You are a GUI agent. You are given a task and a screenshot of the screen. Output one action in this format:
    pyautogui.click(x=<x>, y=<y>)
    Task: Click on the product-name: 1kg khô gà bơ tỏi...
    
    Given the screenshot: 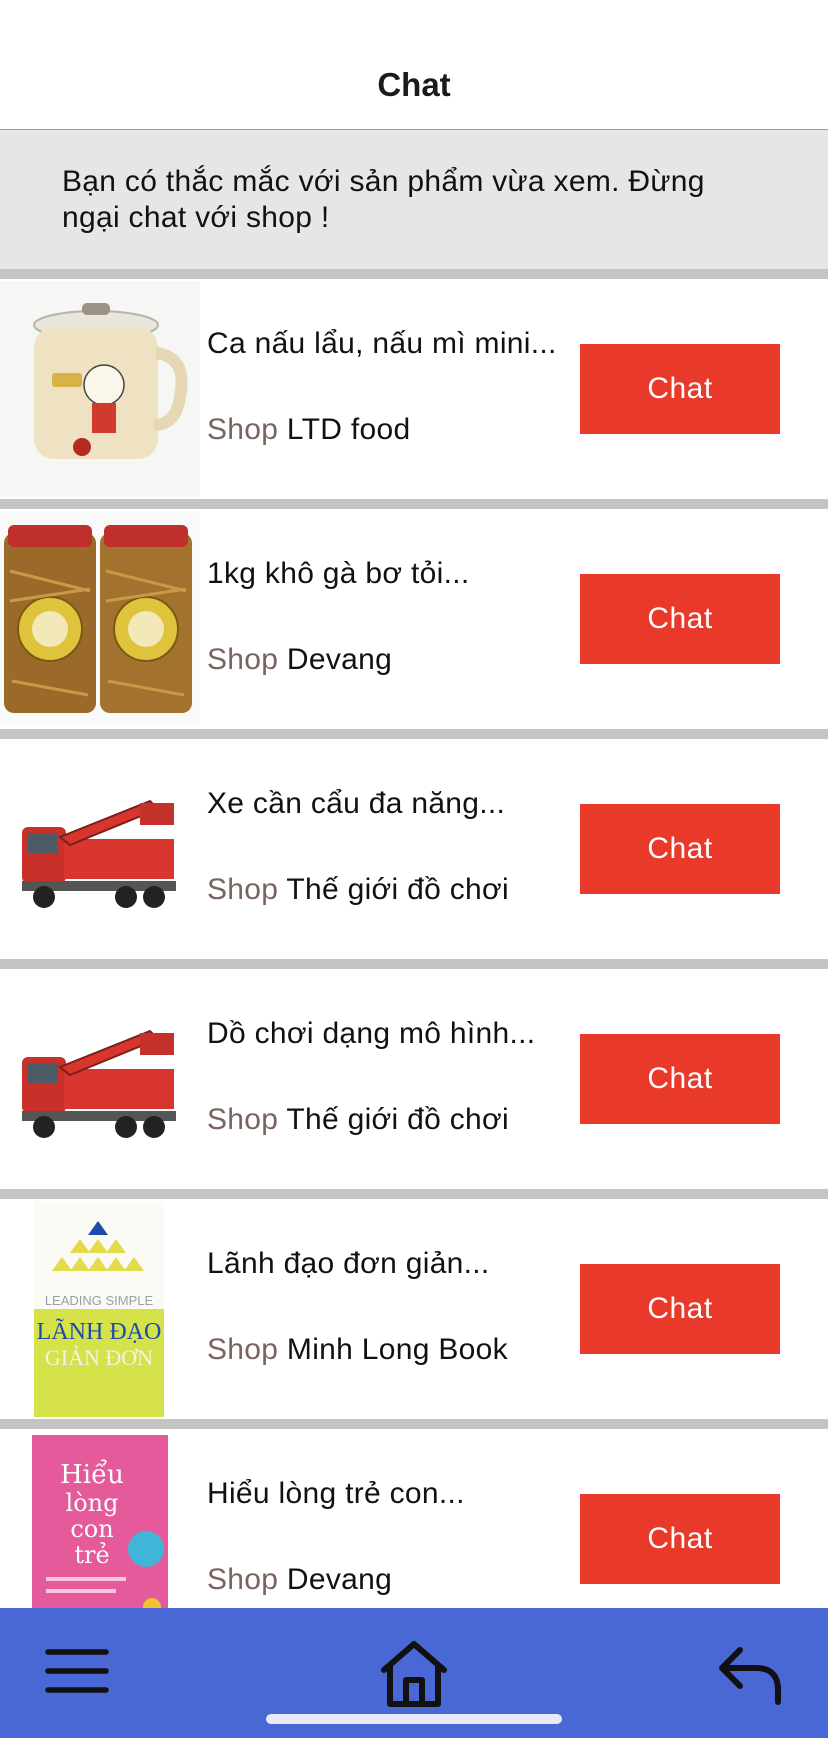 What is the action you would take?
    pyautogui.click(x=392, y=574)
    